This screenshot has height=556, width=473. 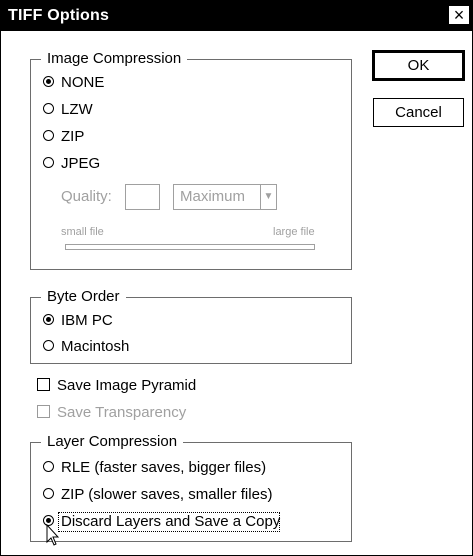 I want to click on close-icon: ×, so click(x=459, y=15).